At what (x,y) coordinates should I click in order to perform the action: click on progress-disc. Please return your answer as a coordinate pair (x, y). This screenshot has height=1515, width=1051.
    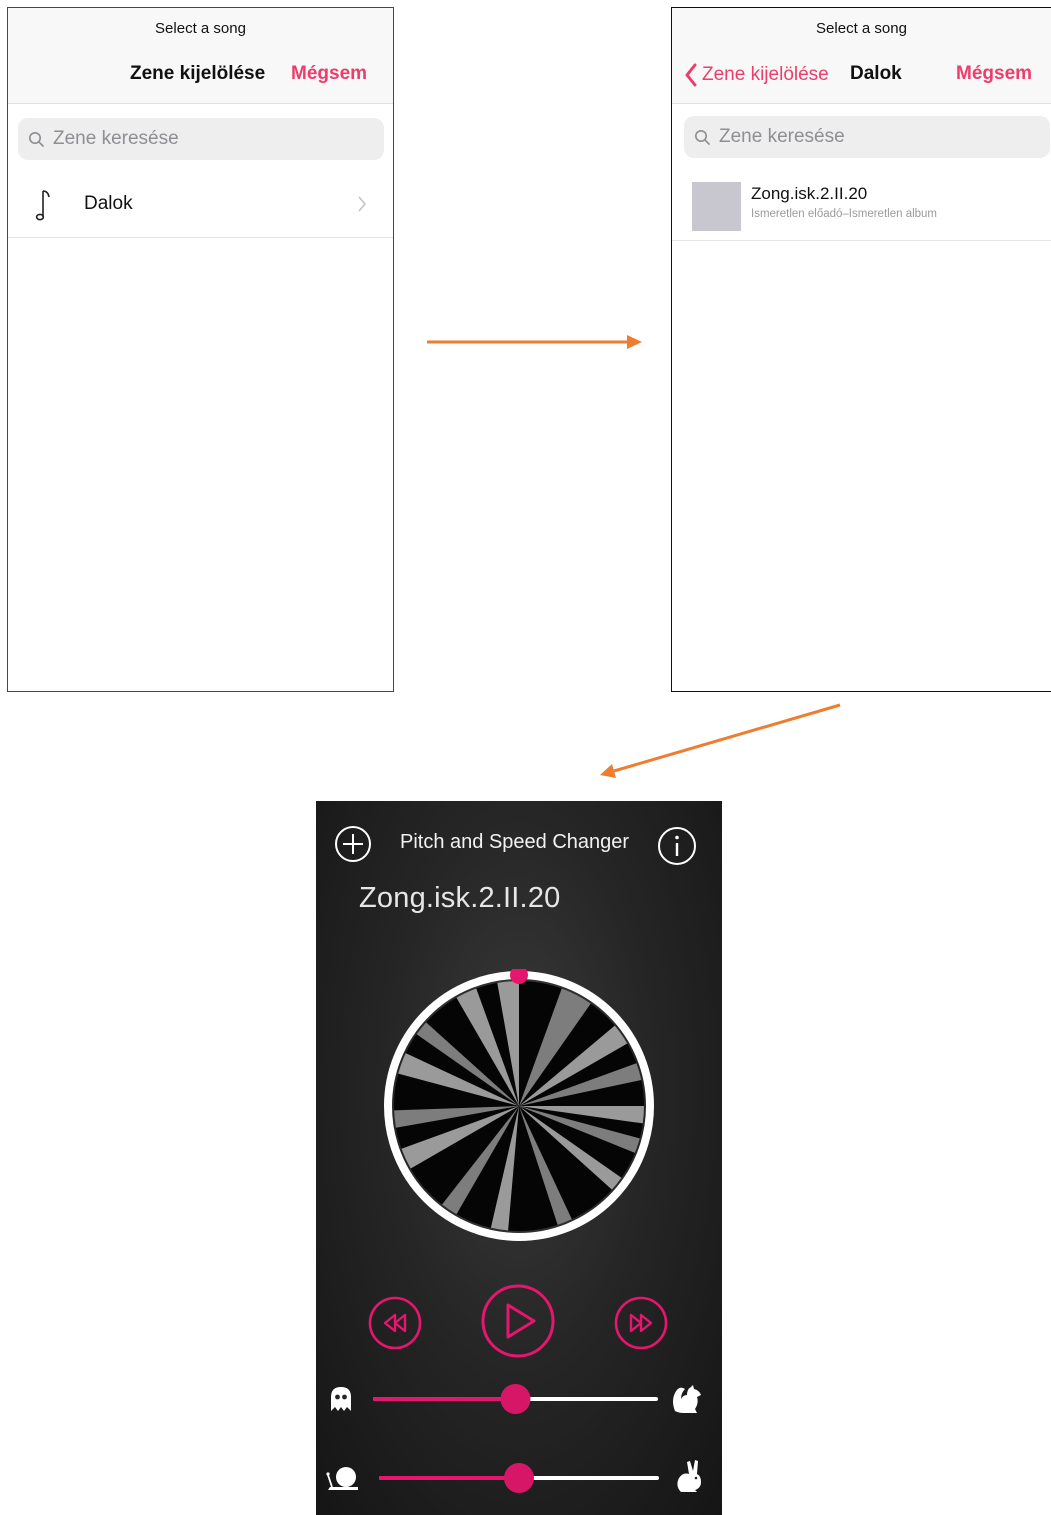
    Looking at the image, I should click on (519, 1106).